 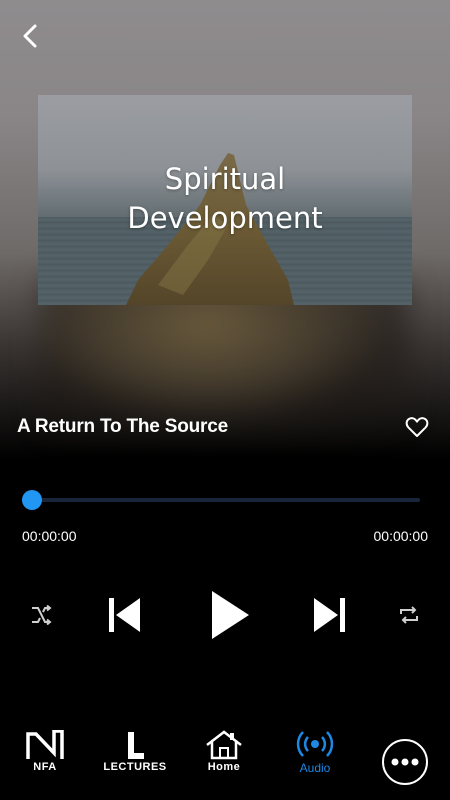 I want to click on current-time: 00:00:00, so click(x=49, y=536).